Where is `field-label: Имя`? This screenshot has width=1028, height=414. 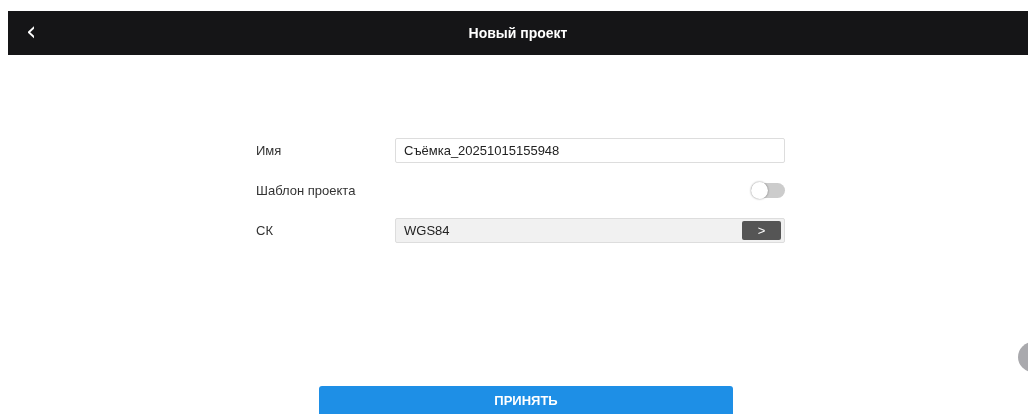 field-label: Имя is located at coordinates (269, 150).